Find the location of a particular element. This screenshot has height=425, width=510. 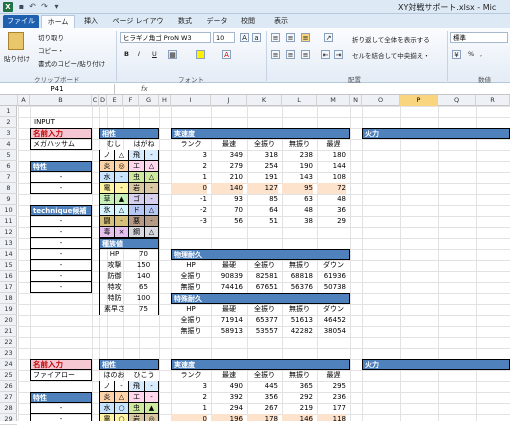

select-all-corner is located at coordinates (9, 100).